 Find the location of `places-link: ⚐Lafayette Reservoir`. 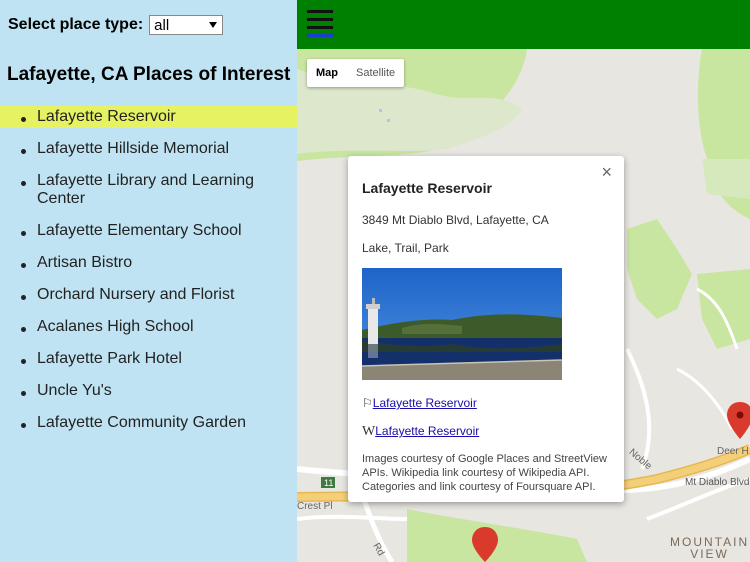

places-link: ⚐Lafayette Reservoir is located at coordinates (419, 403).